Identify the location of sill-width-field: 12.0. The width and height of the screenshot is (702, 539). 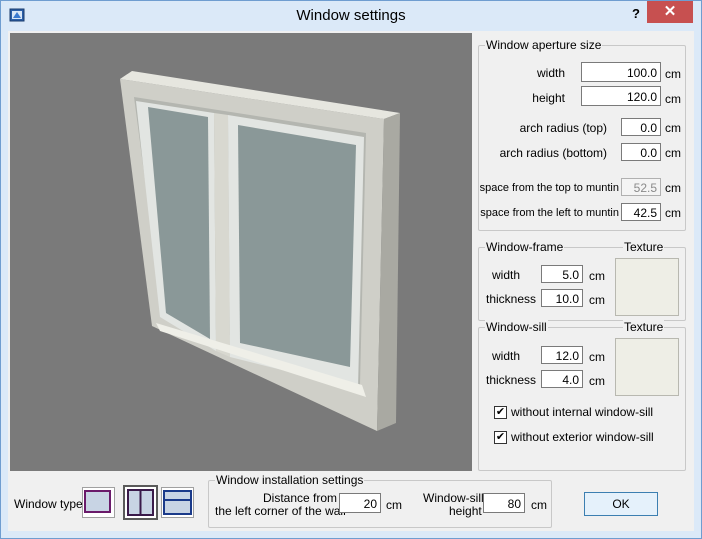
(562, 355).